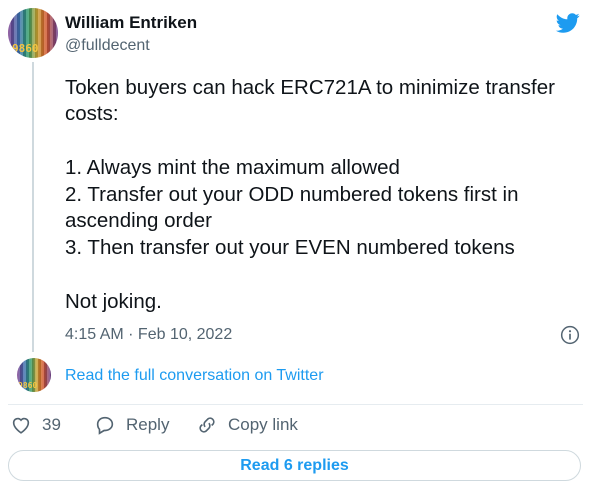 This screenshot has height=482, width=593. What do you see at coordinates (21, 425) in the screenshot?
I see `heart-icon` at bounding box center [21, 425].